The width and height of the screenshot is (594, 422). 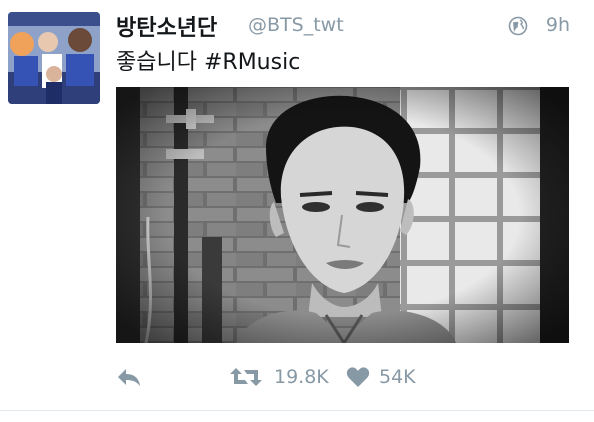 What do you see at coordinates (397, 377) in the screenshot?
I see `like-count: 54K` at bounding box center [397, 377].